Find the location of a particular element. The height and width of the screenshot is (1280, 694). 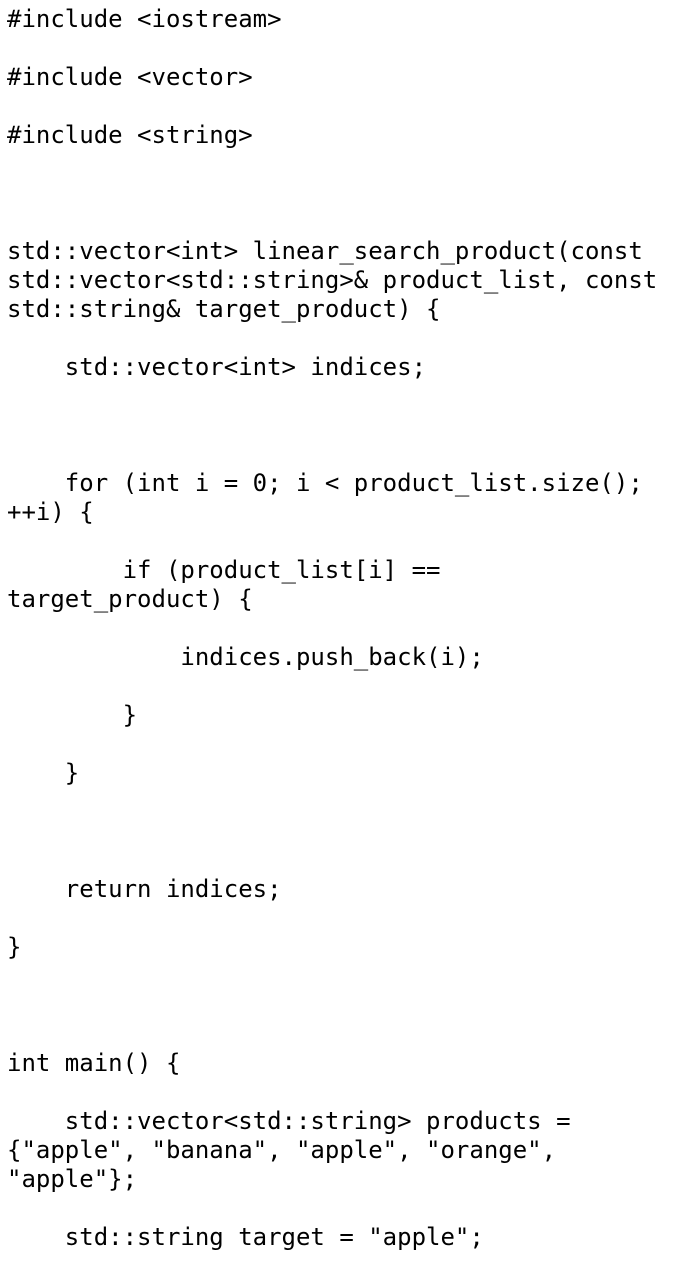

code-line: std::vector<int> indices; is located at coordinates (217, 367).